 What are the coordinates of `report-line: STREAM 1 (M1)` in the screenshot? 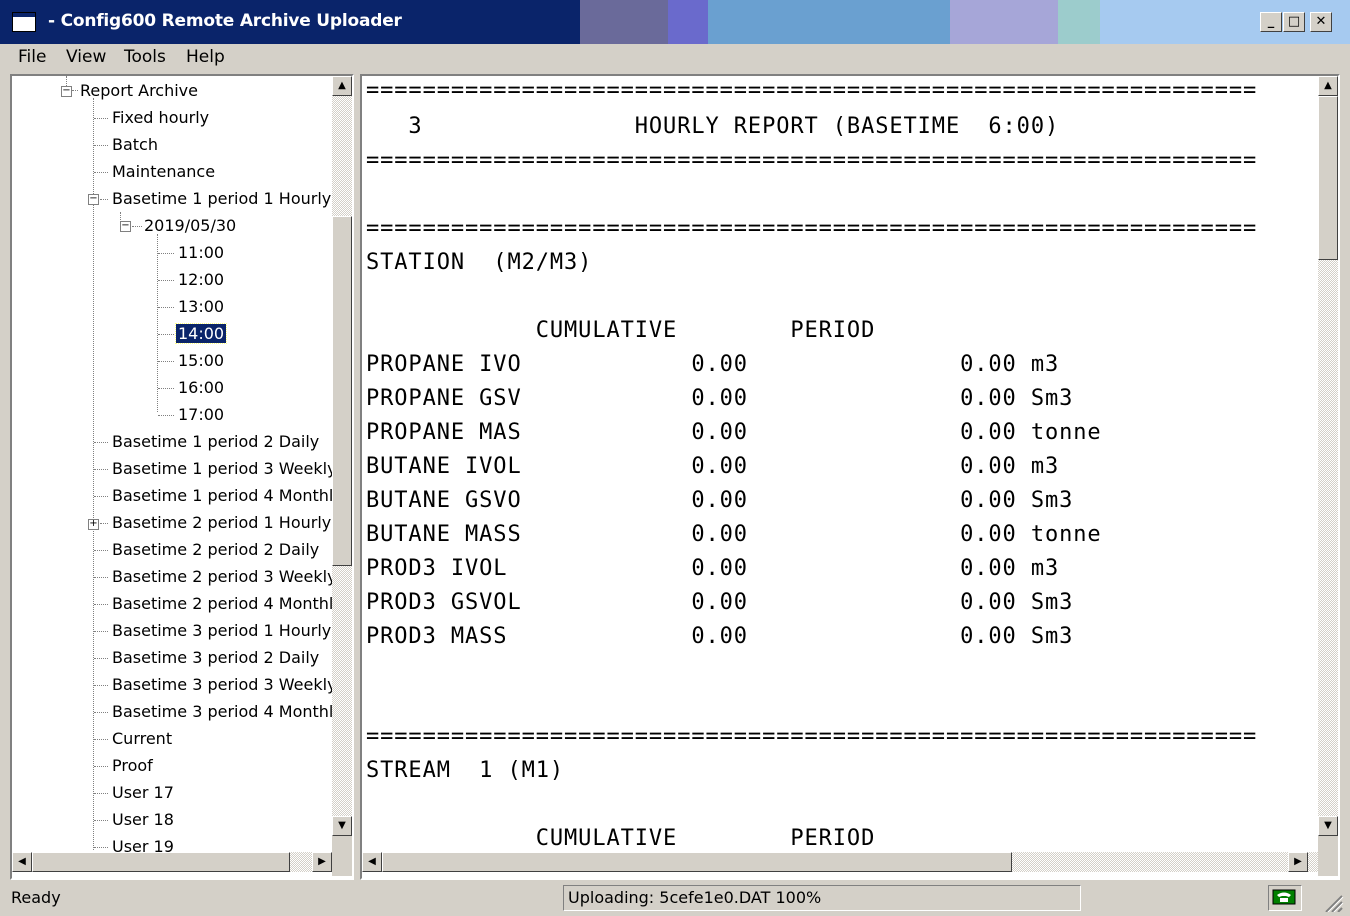 It's located at (465, 770).